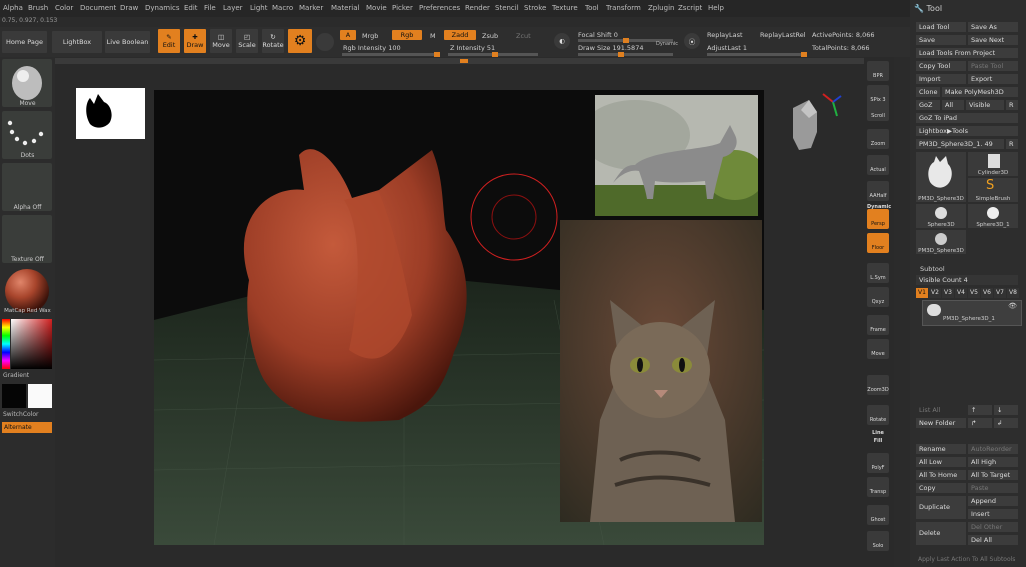 The width and height of the screenshot is (1026, 567). What do you see at coordinates (960, 144) in the screenshot?
I see `current-tool-slider: PM3D_Sphere3D_1. 49` at bounding box center [960, 144].